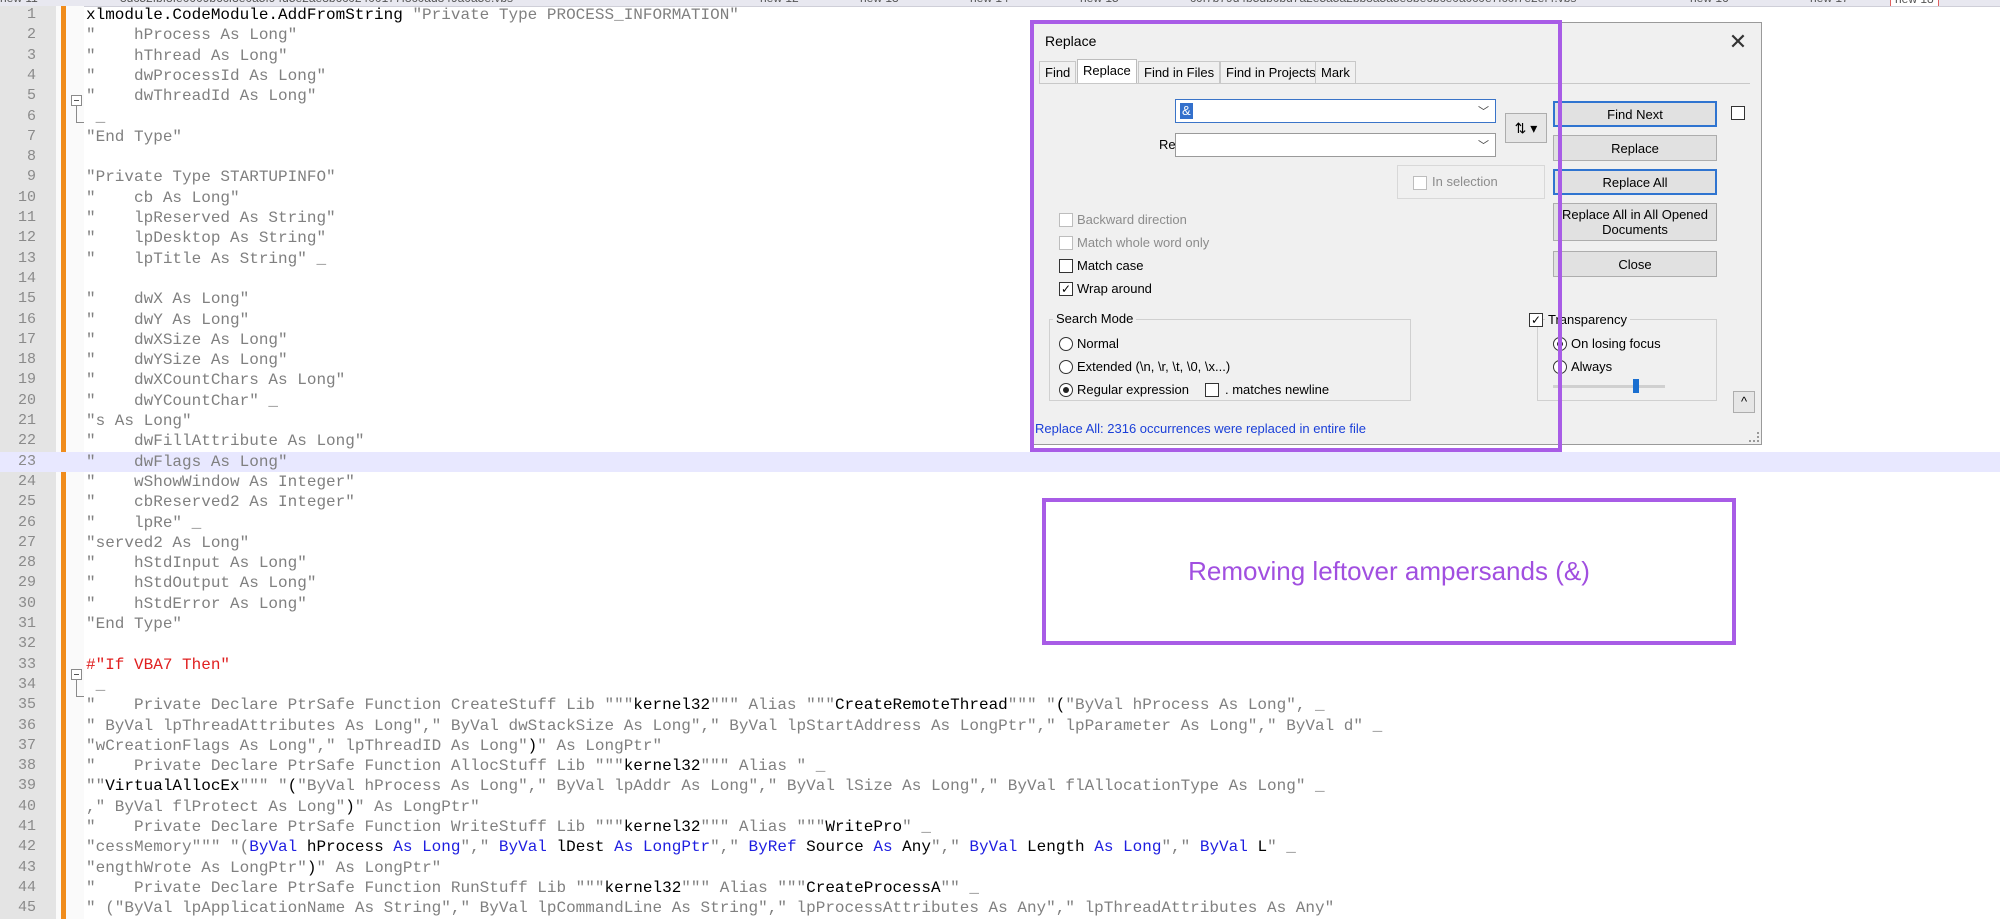 The width and height of the screenshot is (2000, 919). What do you see at coordinates (575, 15) in the screenshot?
I see `code-token: "Private Type PROCESS_INFORMATION"` at bounding box center [575, 15].